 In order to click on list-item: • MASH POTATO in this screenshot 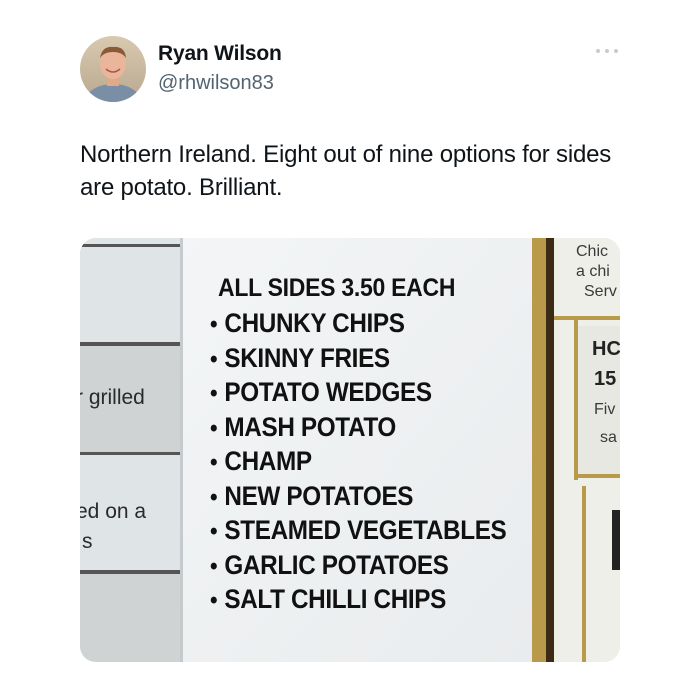, I will do `click(303, 426)`.